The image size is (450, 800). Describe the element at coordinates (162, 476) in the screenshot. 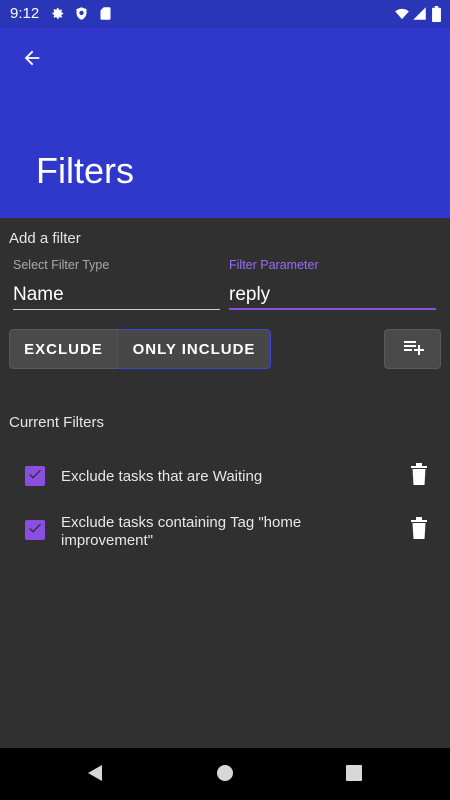

I see `filter-label: Exclude tasks that are Waiting` at that location.